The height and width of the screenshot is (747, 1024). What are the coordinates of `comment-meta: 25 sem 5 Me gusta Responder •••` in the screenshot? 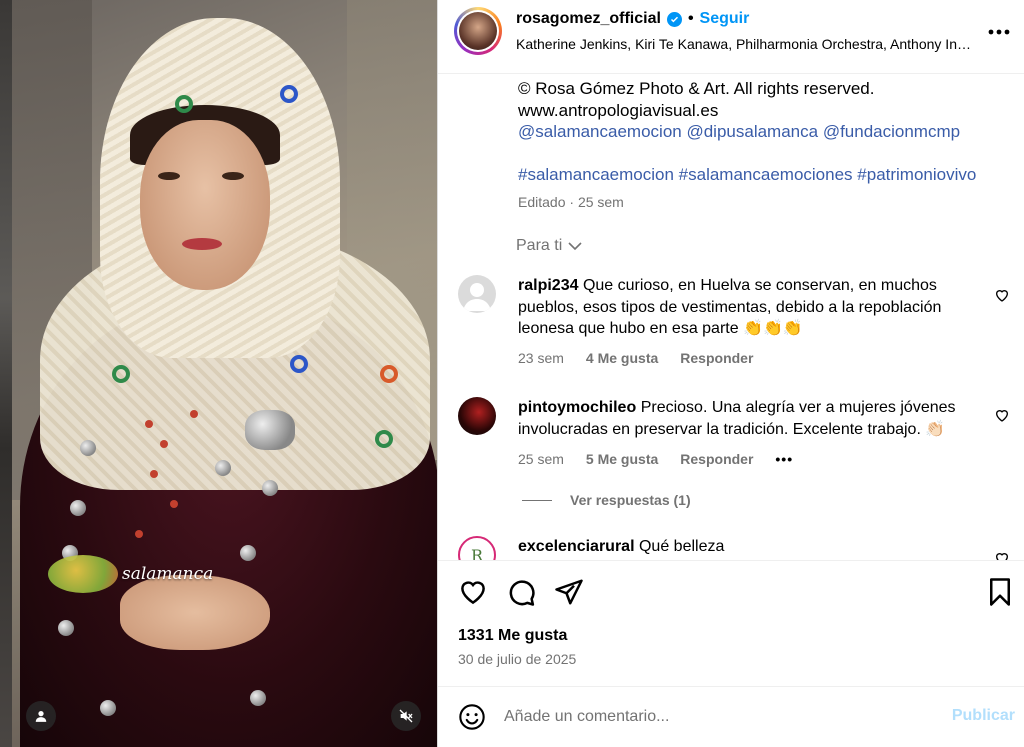 It's located at (655, 459).